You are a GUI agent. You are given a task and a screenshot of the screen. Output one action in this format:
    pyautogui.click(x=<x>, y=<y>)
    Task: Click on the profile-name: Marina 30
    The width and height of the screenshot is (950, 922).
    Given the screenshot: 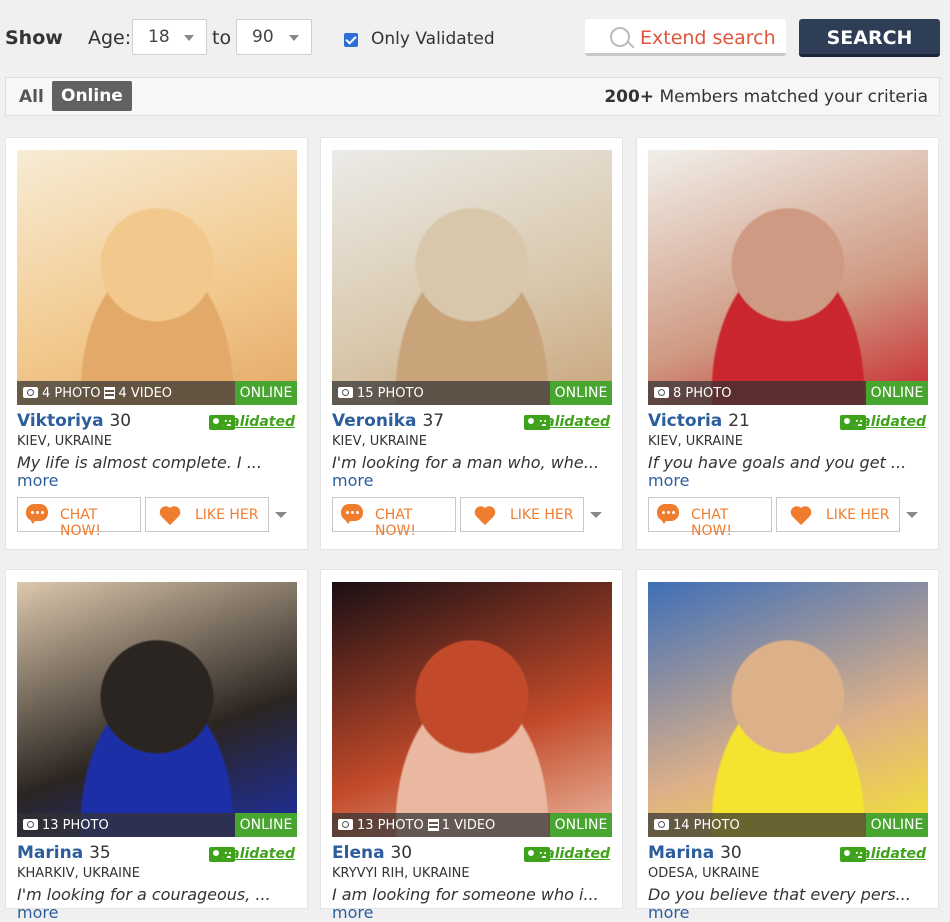 What is the action you would take?
    pyautogui.click(x=695, y=853)
    